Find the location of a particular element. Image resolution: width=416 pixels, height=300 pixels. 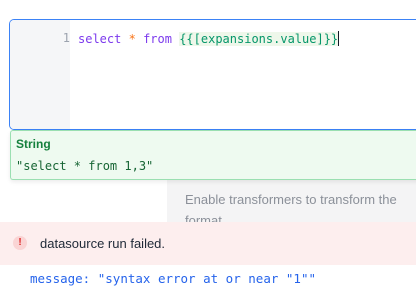

template-expression: {{[expansions.value]}} is located at coordinates (259, 39).